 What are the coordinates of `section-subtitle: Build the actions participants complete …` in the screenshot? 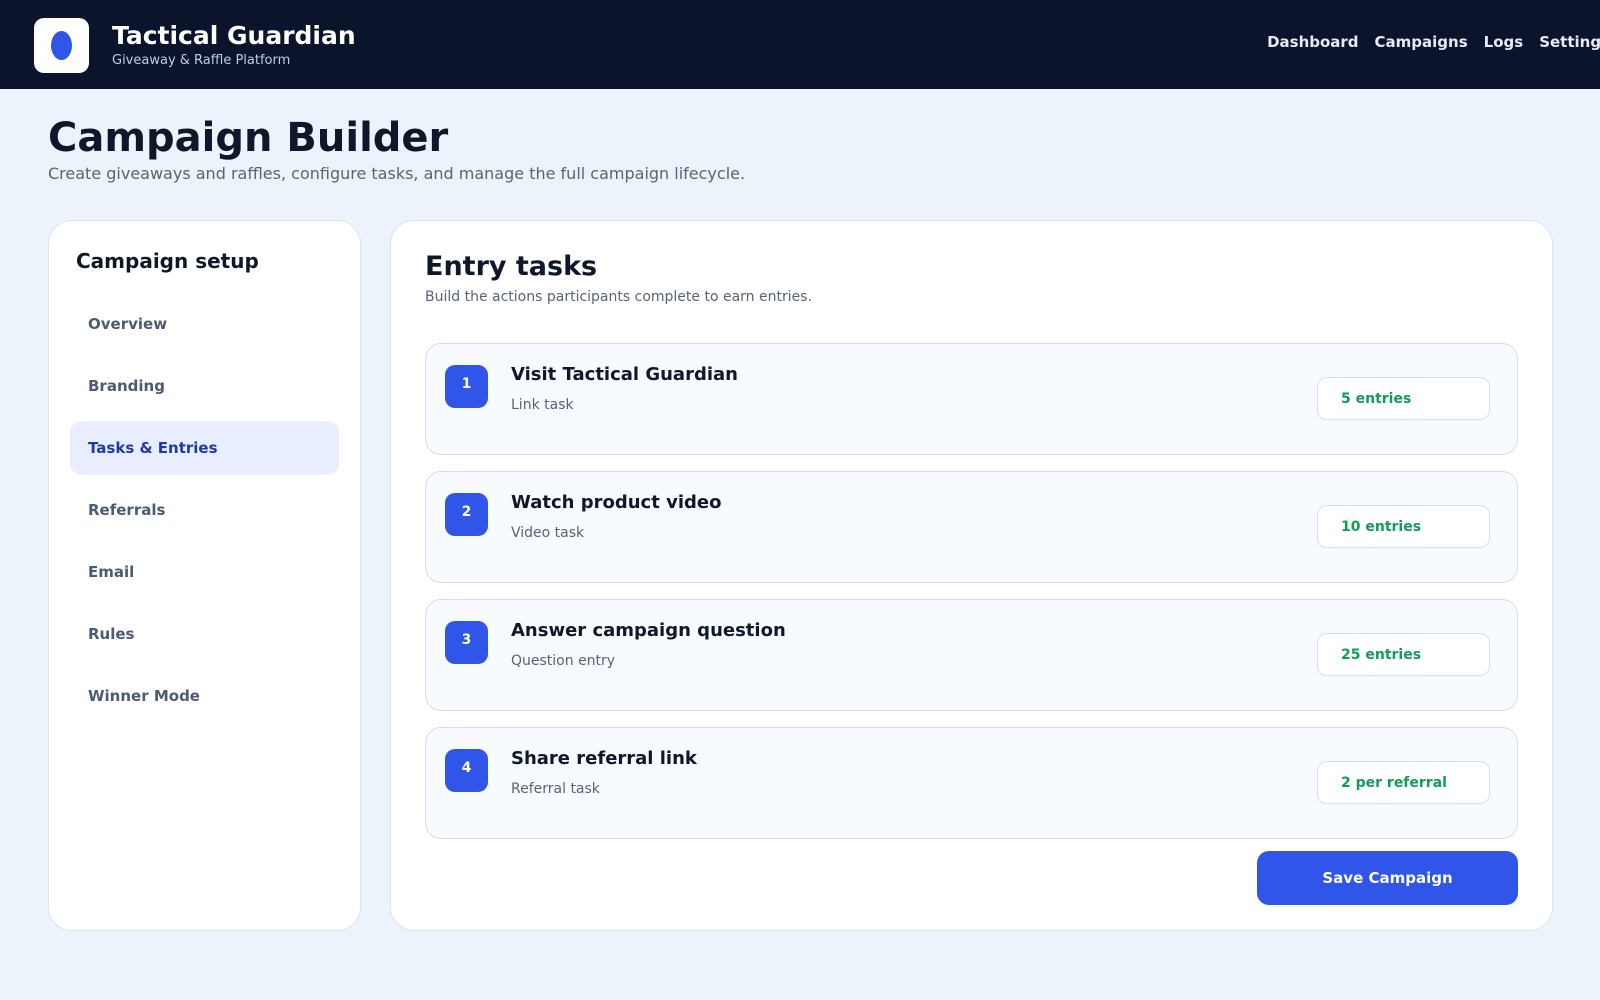 It's located at (618, 297).